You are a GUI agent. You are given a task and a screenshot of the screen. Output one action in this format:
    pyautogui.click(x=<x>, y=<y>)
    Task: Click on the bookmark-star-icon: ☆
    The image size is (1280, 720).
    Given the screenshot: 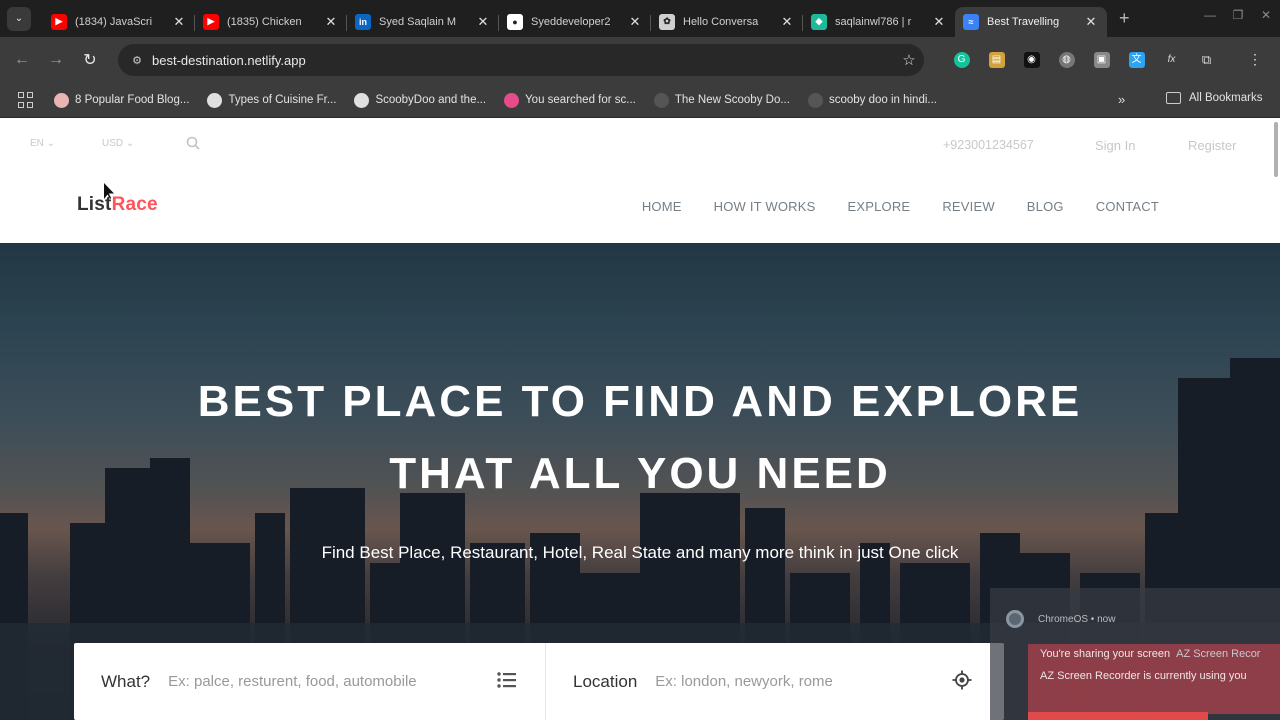 What is the action you would take?
    pyautogui.click(x=909, y=60)
    